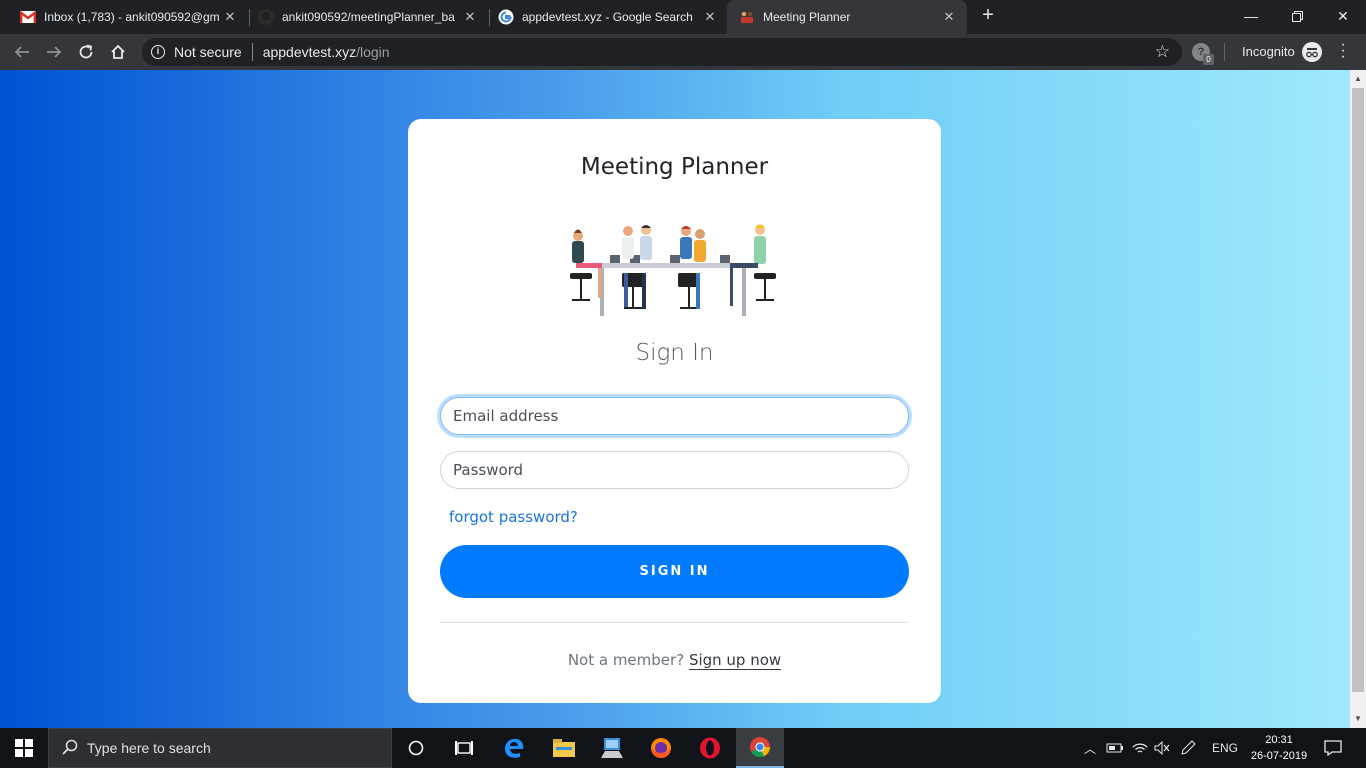 This screenshot has width=1366, height=768. What do you see at coordinates (710, 748) in the screenshot?
I see `opera-icon` at bounding box center [710, 748].